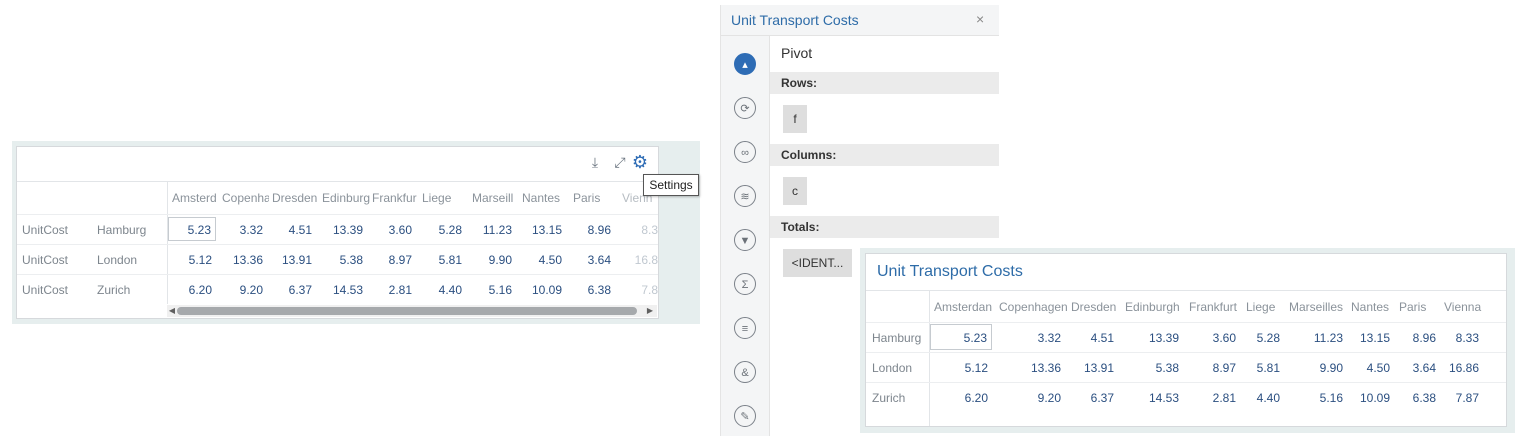 The height and width of the screenshot is (436, 1521). What do you see at coordinates (1461, 338) in the screenshot?
I see `table-cell: 8.33` at bounding box center [1461, 338].